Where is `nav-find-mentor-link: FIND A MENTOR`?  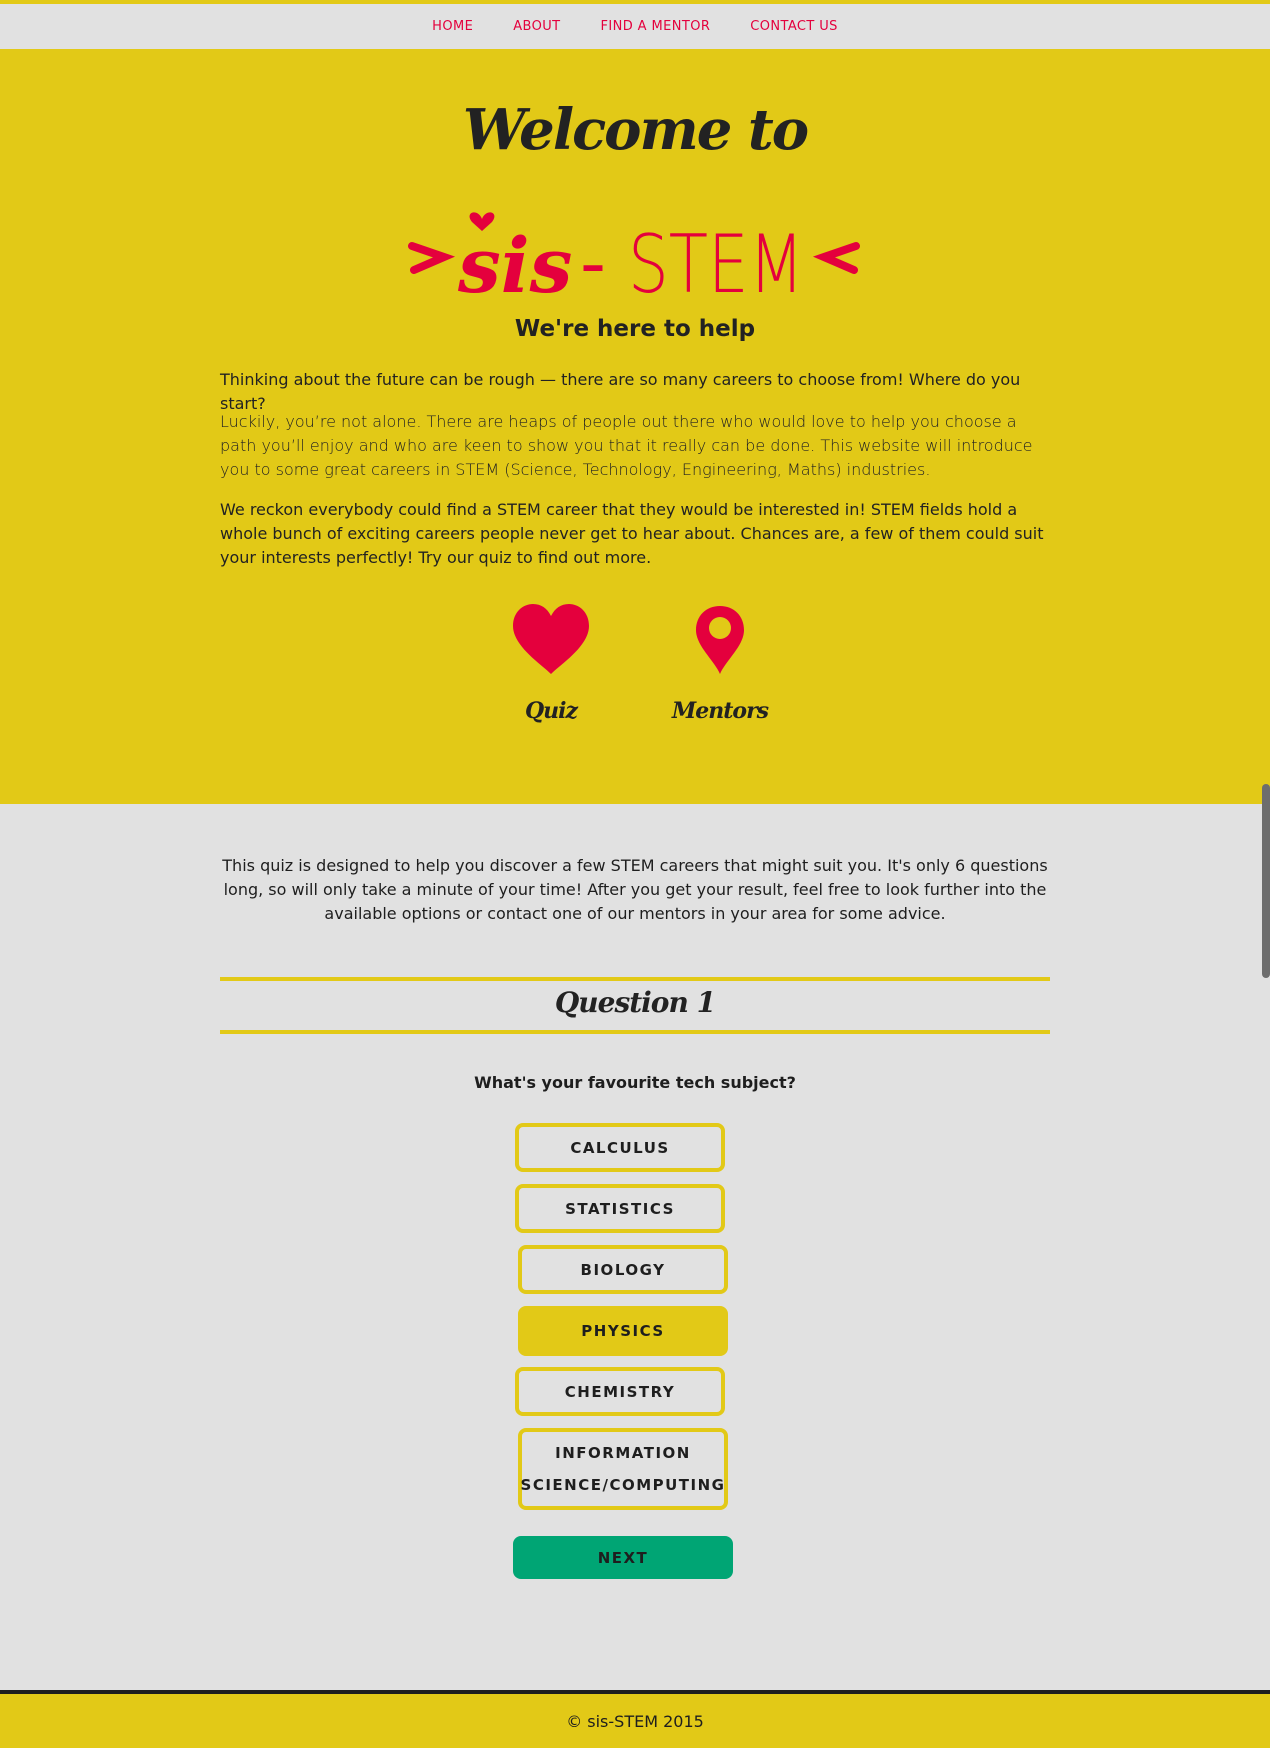
nav-find-mentor-link: FIND A MENTOR is located at coordinates (656, 26).